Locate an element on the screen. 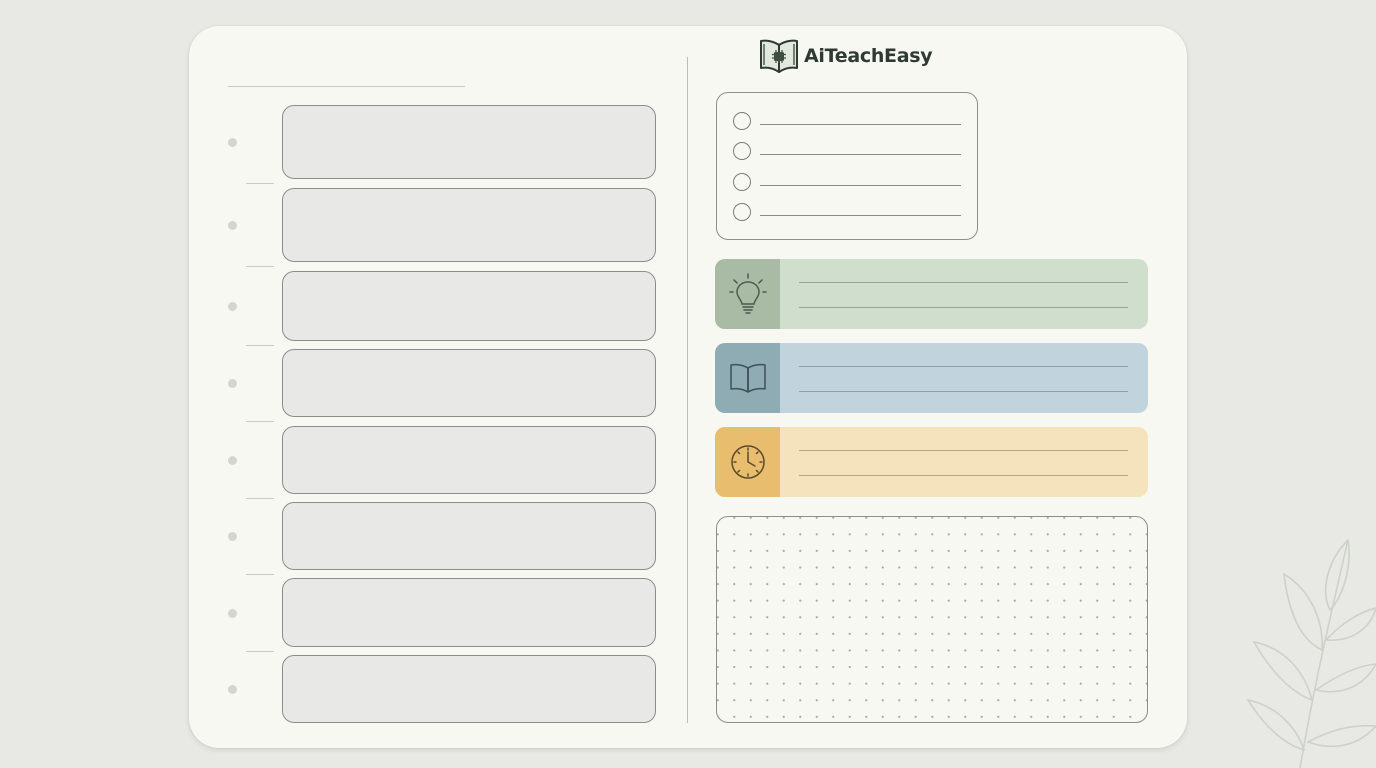  clock-icon is located at coordinates (747, 462).